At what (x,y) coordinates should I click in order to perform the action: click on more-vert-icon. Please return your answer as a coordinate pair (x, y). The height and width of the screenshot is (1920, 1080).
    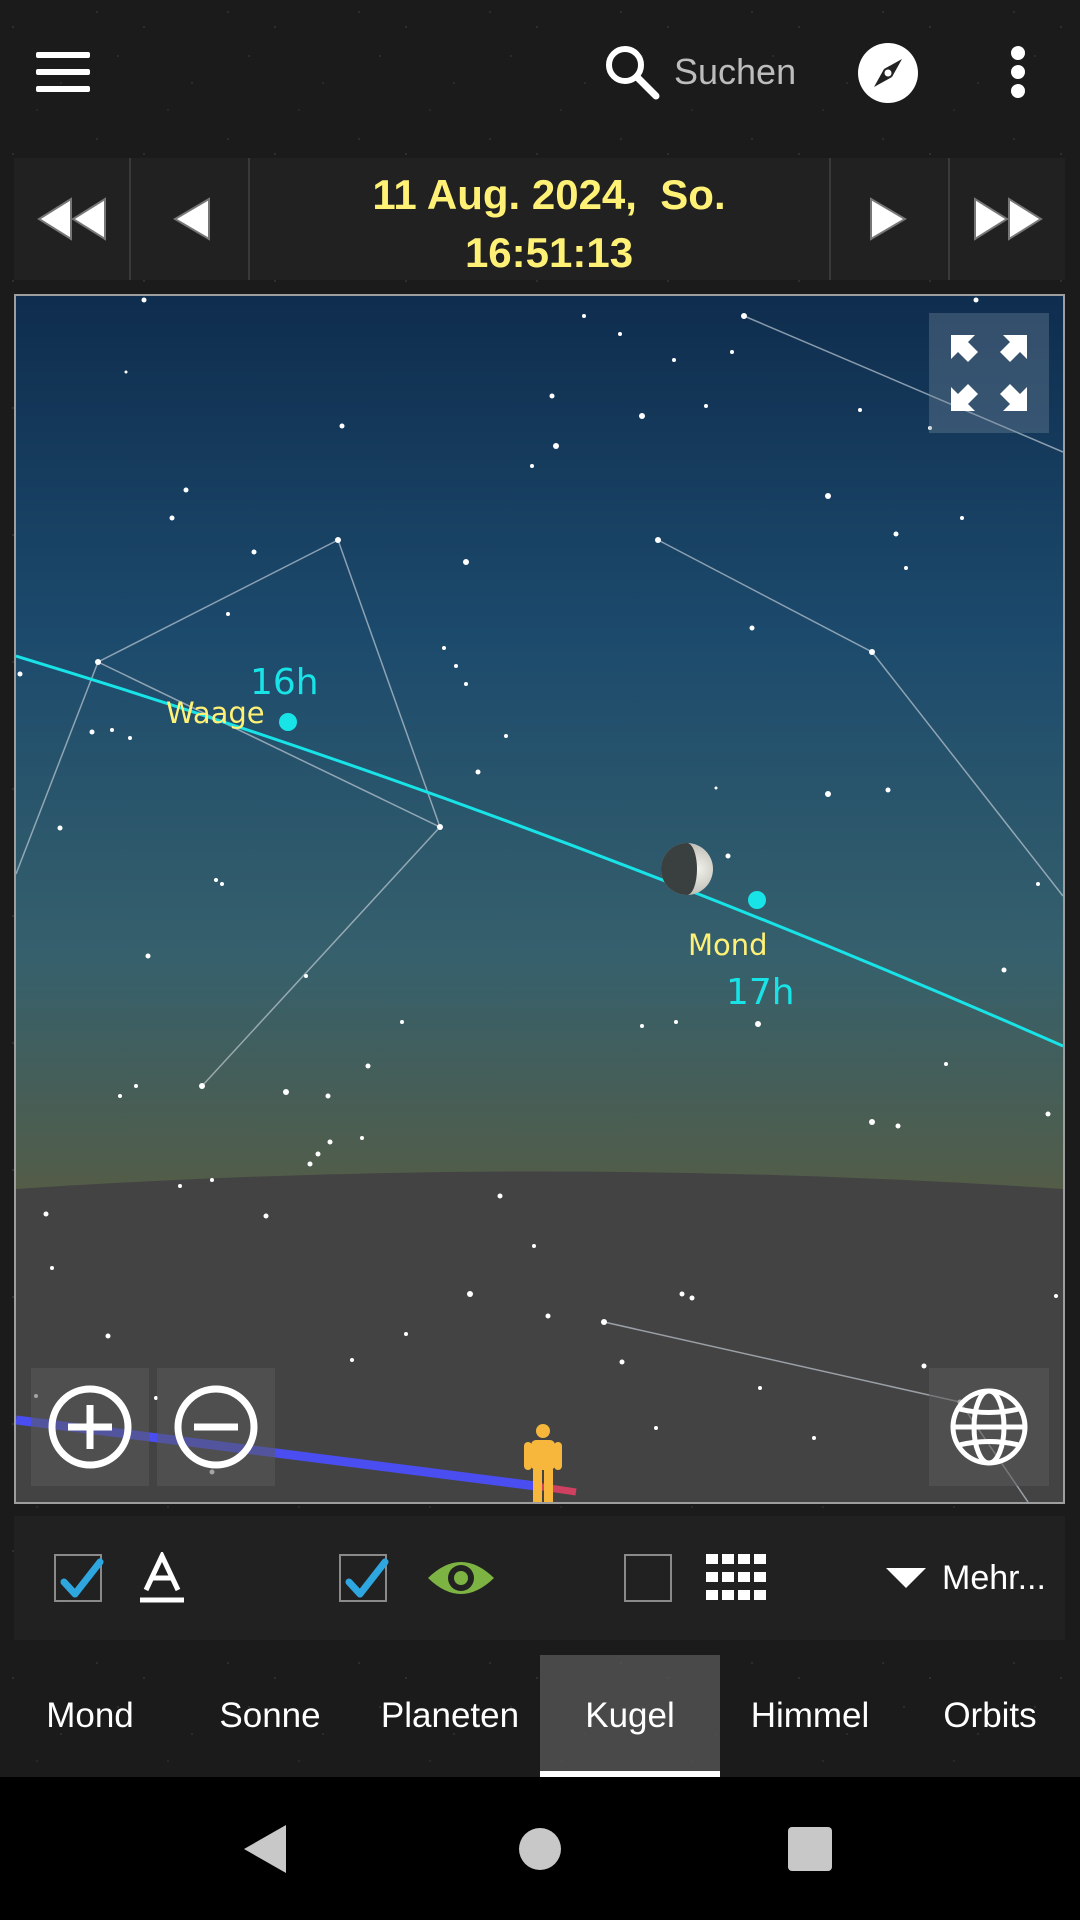
    Looking at the image, I should click on (1018, 72).